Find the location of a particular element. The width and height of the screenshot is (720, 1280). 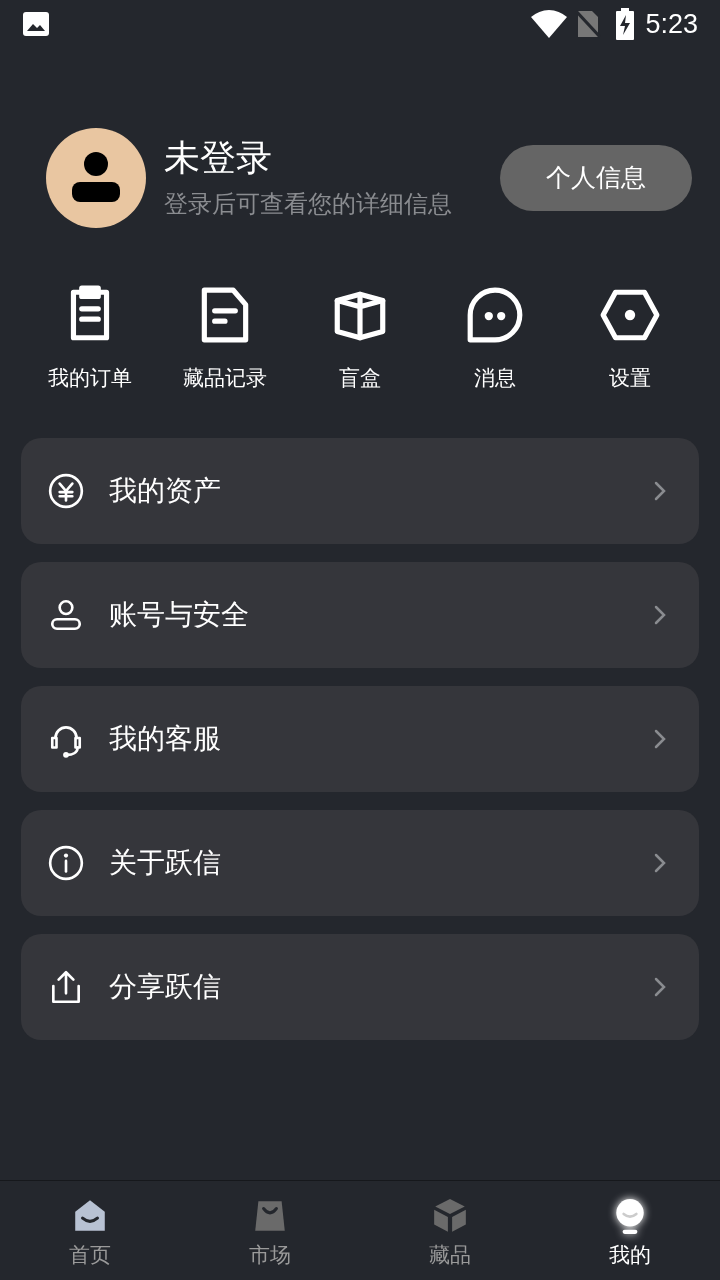

nav-tab: 我的 is located at coordinates (630, 1230).